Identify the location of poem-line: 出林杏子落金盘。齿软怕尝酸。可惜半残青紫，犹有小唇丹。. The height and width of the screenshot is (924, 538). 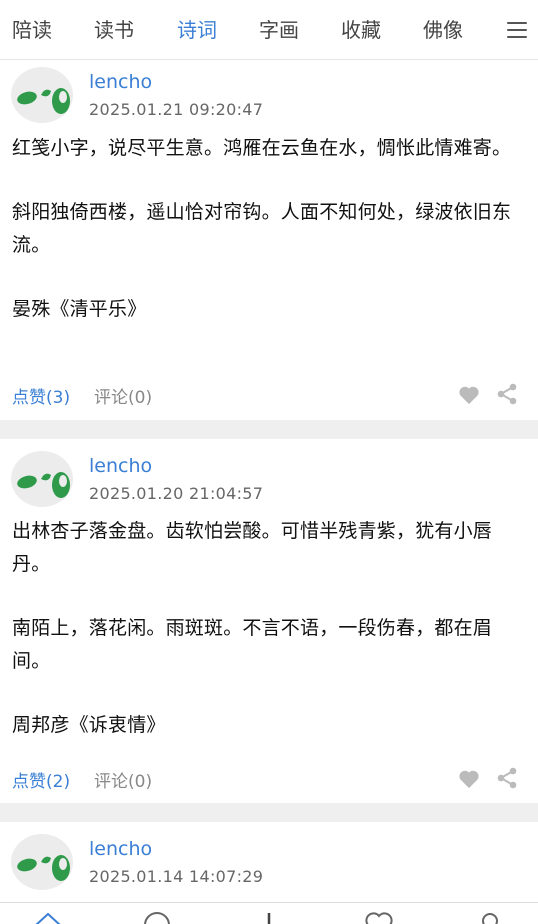
(252, 547).